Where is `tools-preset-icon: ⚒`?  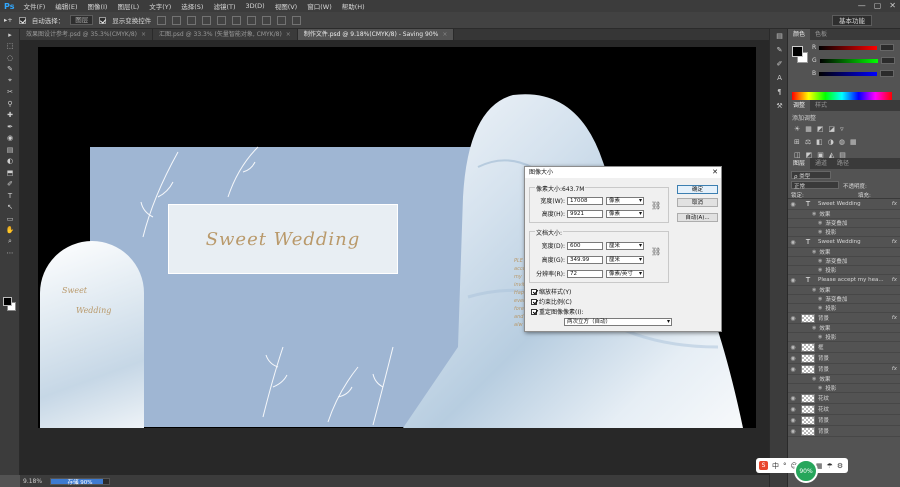 tools-preset-icon: ⚒ is located at coordinates (779, 106).